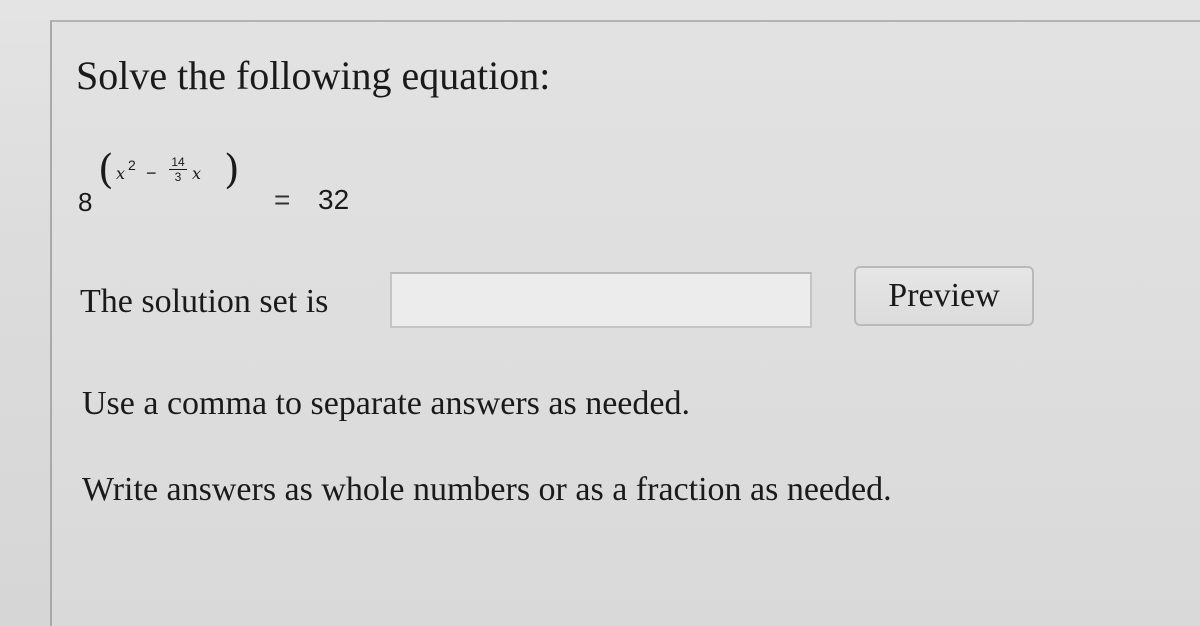  Describe the element at coordinates (334, 199) in the screenshot. I see `equation-right-hand-side: 32` at that location.